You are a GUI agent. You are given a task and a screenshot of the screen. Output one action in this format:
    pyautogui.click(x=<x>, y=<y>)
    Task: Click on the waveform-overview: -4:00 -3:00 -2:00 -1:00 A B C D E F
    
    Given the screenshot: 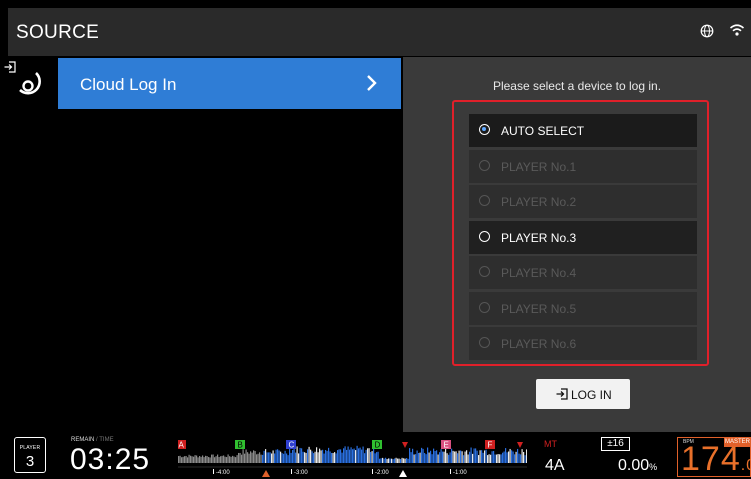 What is the action you would take?
    pyautogui.click(x=352, y=457)
    